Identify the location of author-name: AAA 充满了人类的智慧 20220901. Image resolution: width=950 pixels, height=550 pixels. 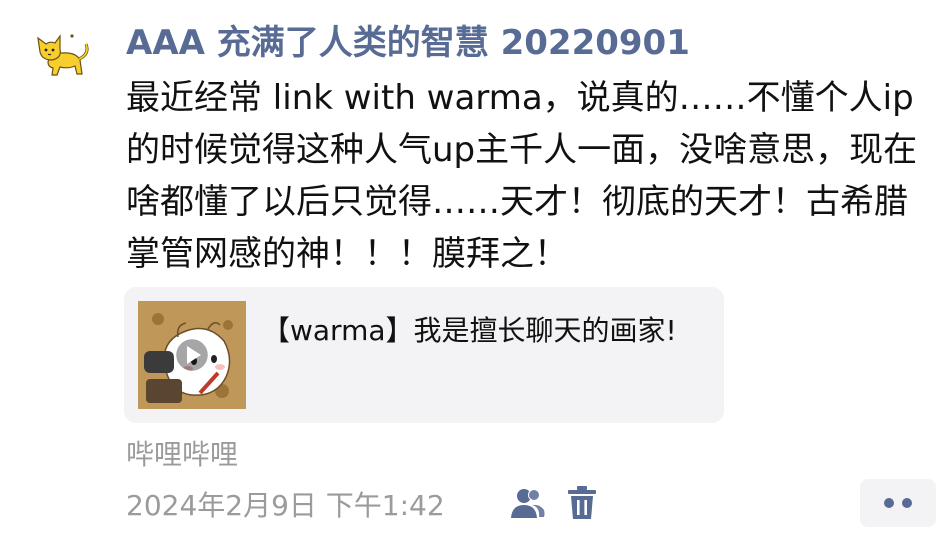
(408, 39).